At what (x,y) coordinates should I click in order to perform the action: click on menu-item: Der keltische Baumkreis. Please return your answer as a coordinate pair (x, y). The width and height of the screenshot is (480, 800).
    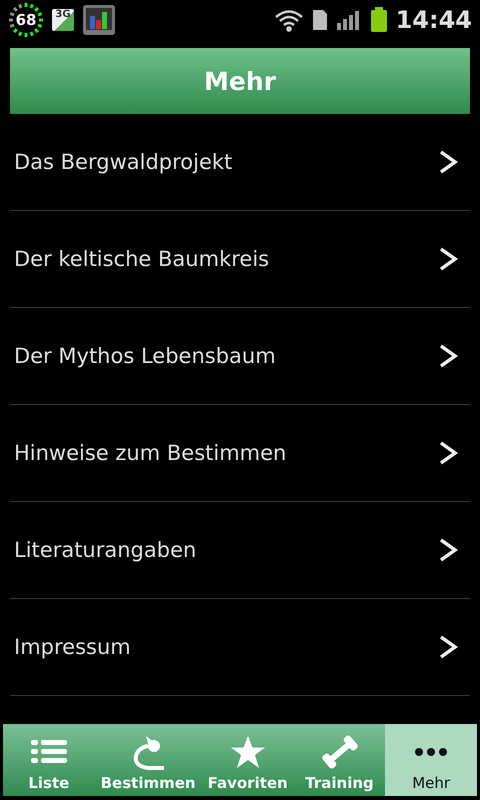
    Looking at the image, I should click on (240, 259).